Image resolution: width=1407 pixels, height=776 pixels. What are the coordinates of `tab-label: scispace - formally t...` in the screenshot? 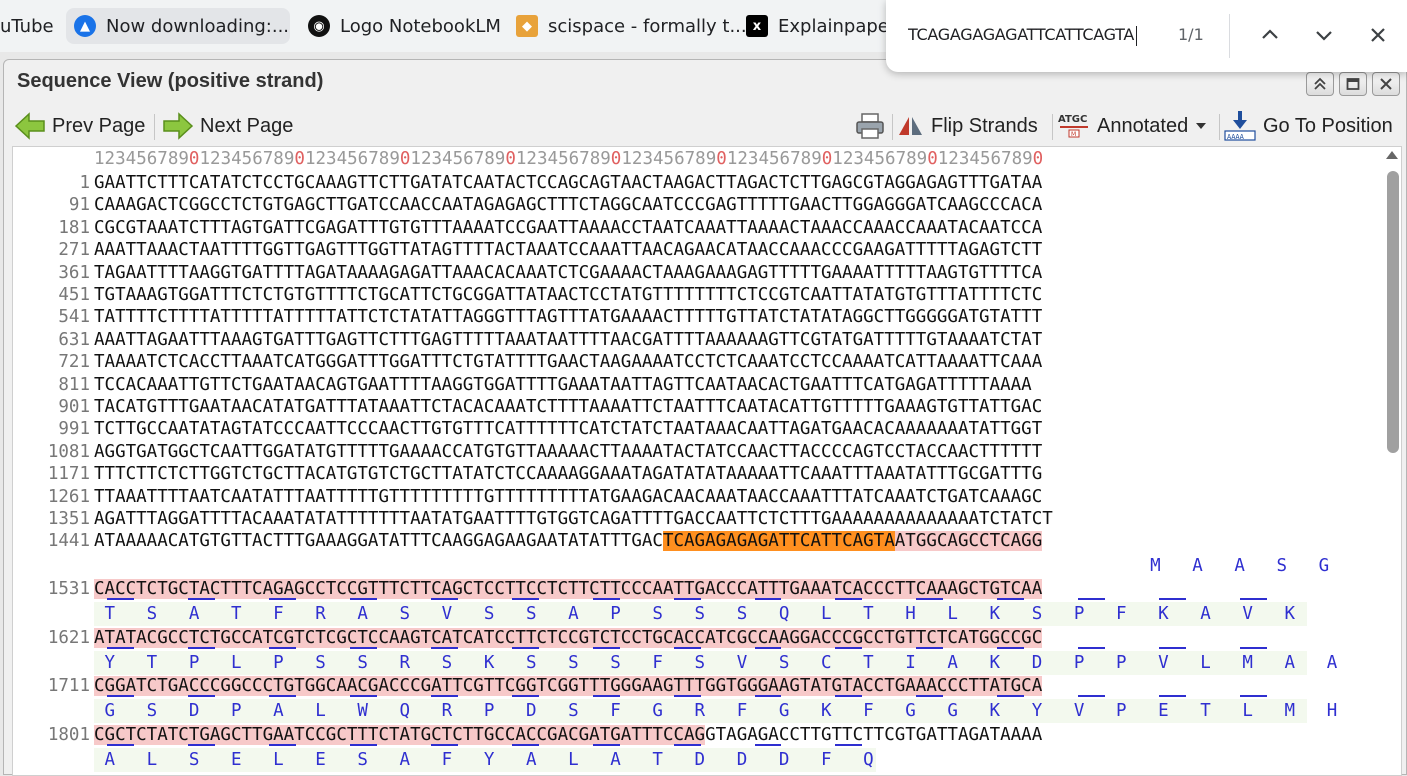 It's located at (647, 26).